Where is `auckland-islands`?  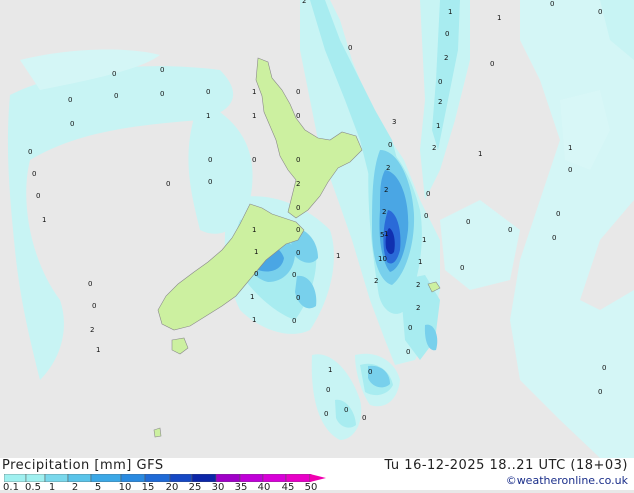 auckland-islands is located at coordinates (157, 432).